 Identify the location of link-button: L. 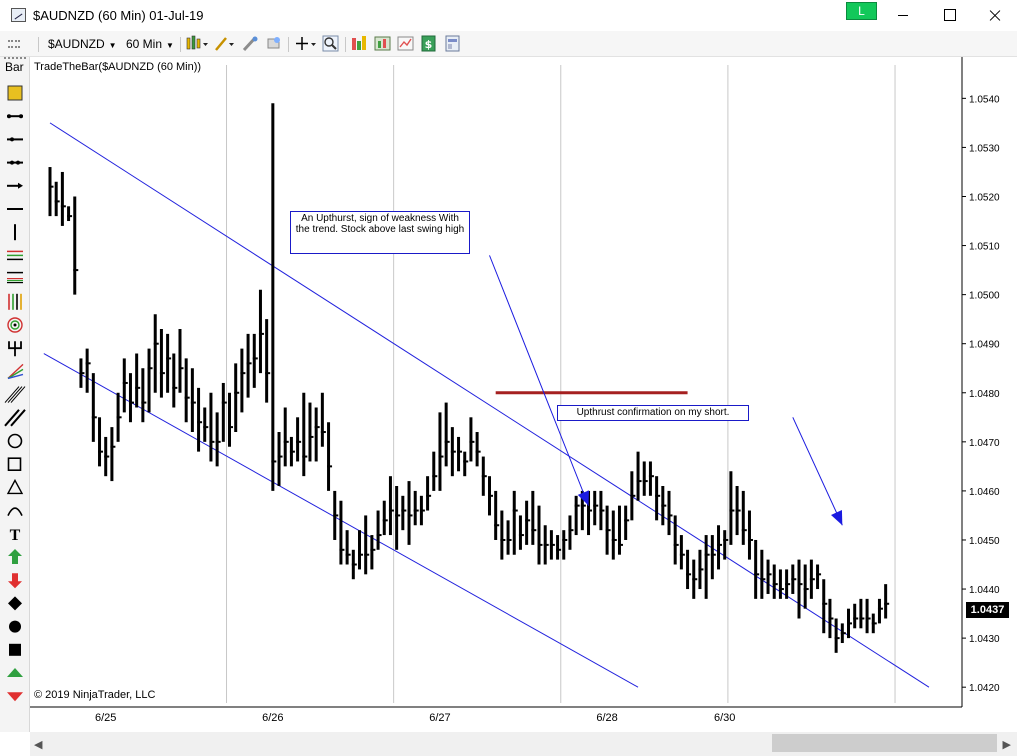
(861, 11).